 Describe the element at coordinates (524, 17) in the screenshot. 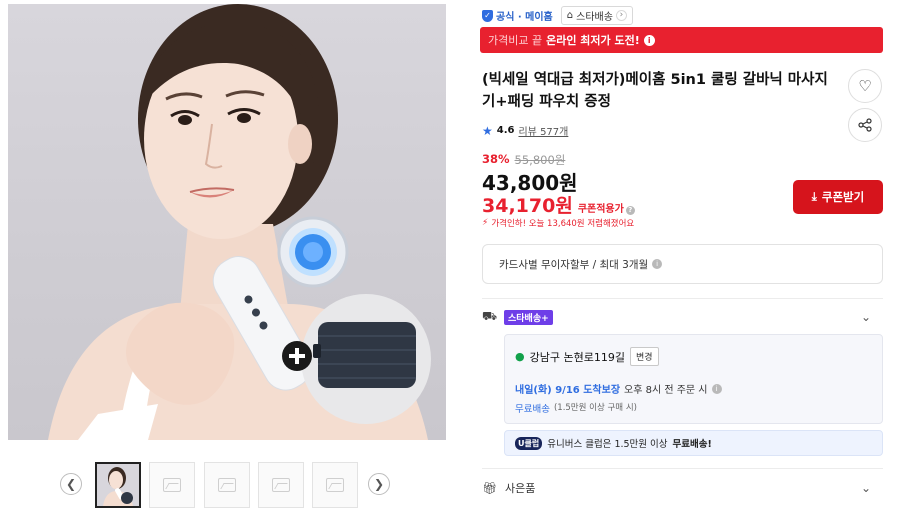

I see `official-store-label: 공식 · 메이홈` at that location.